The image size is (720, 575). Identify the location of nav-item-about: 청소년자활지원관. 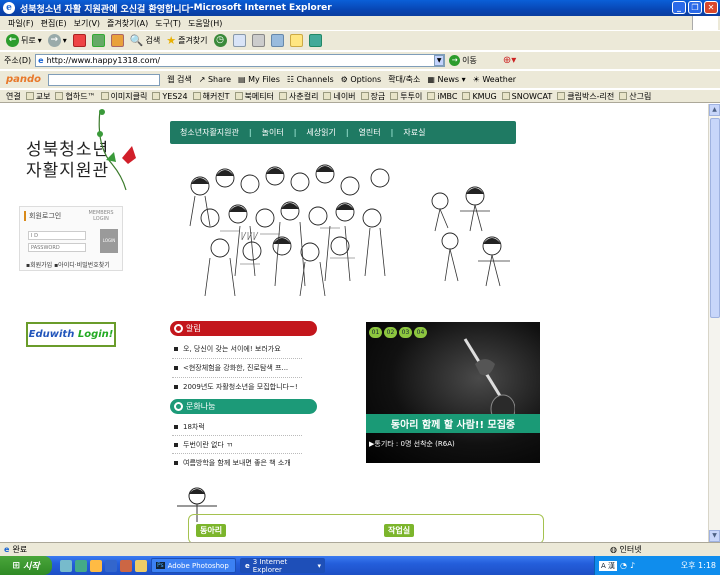
(209, 132).